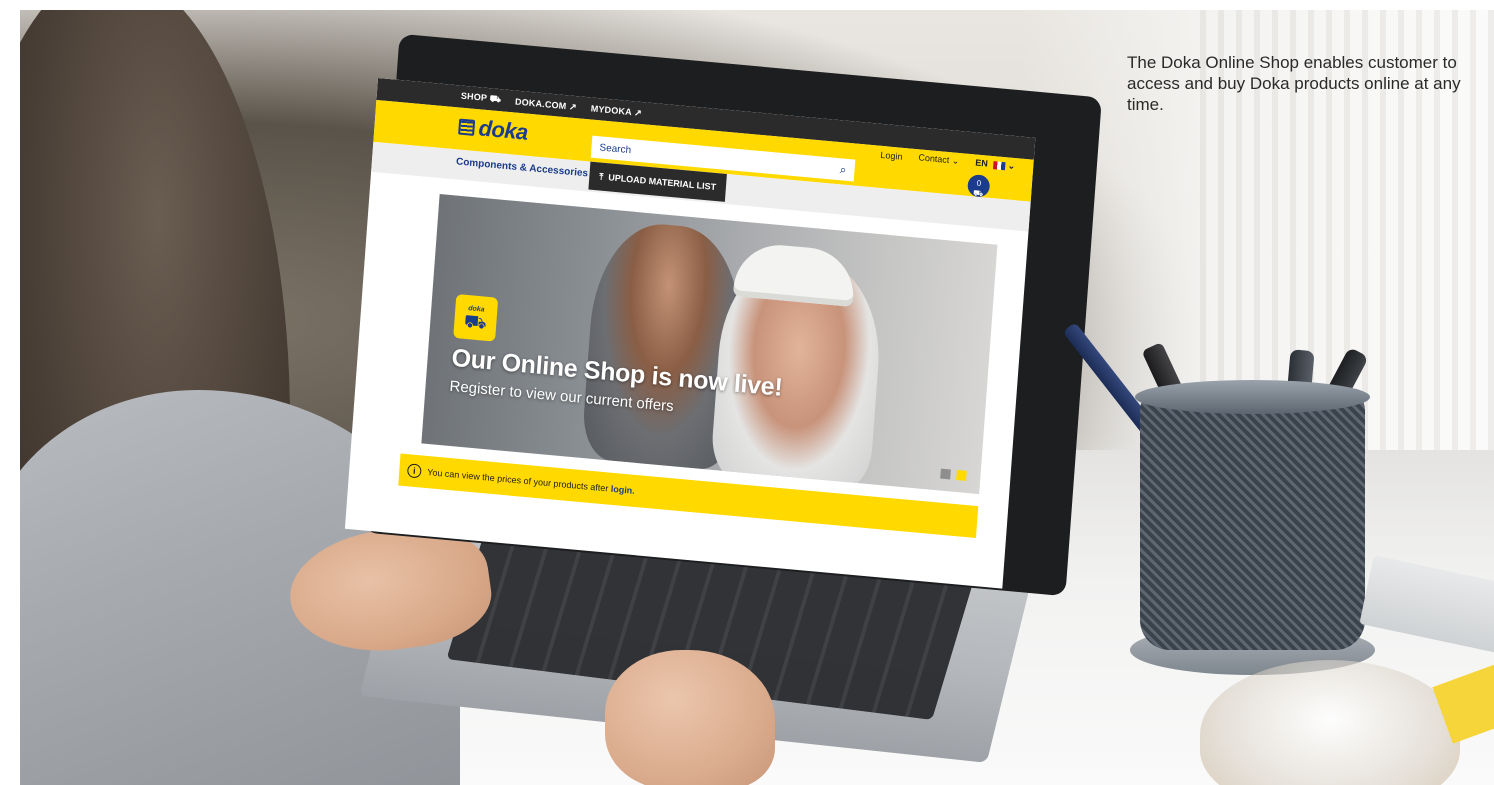 The width and height of the screenshot is (1494, 785). I want to click on language-selector: EN ⌄, so click(995, 164).